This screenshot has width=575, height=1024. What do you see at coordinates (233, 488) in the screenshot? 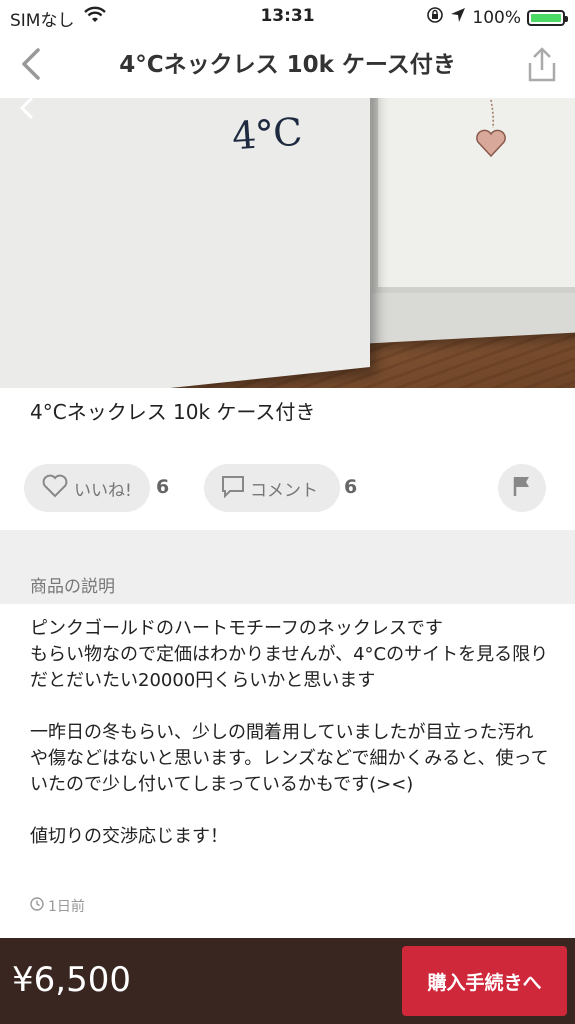
I see `comment-icon` at bounding box center [233, 488].